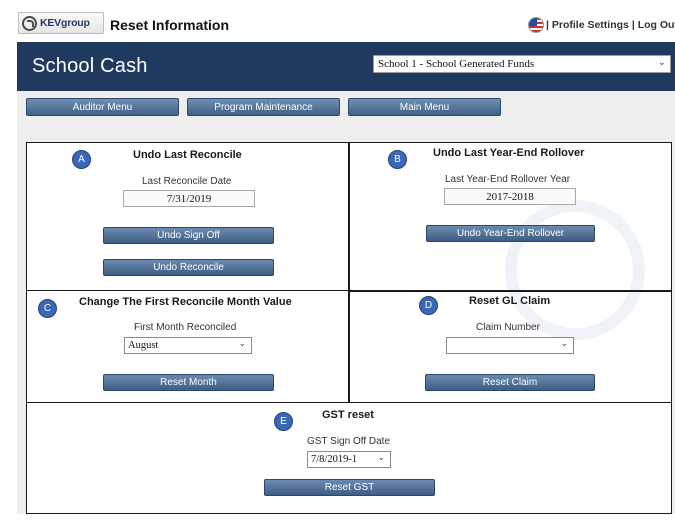 This screenshot has height=525, width=675. I want to click on badge-e: E, so click(283, 421).